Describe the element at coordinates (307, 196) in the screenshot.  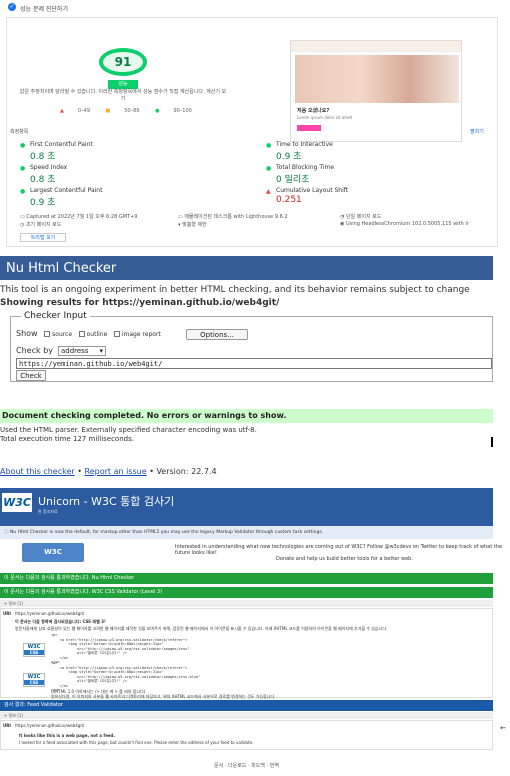
I see `metric-cls: ▲ Cumulative Layout Shift 0.251` at that location.